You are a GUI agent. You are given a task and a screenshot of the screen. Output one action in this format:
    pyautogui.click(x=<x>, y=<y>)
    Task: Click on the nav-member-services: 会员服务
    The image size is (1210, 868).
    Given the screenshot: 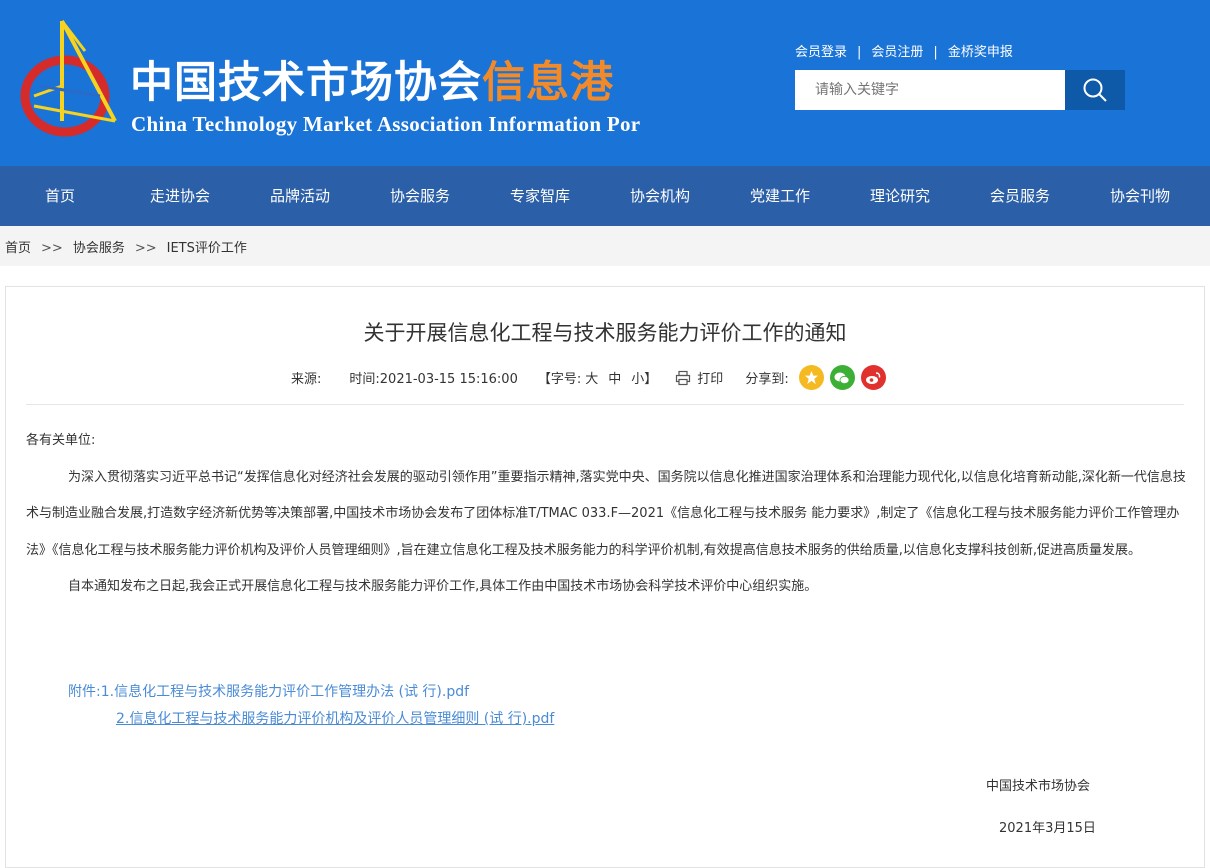 What is the action you would take?
    pyautogui.click(x=1020, y=196)
    